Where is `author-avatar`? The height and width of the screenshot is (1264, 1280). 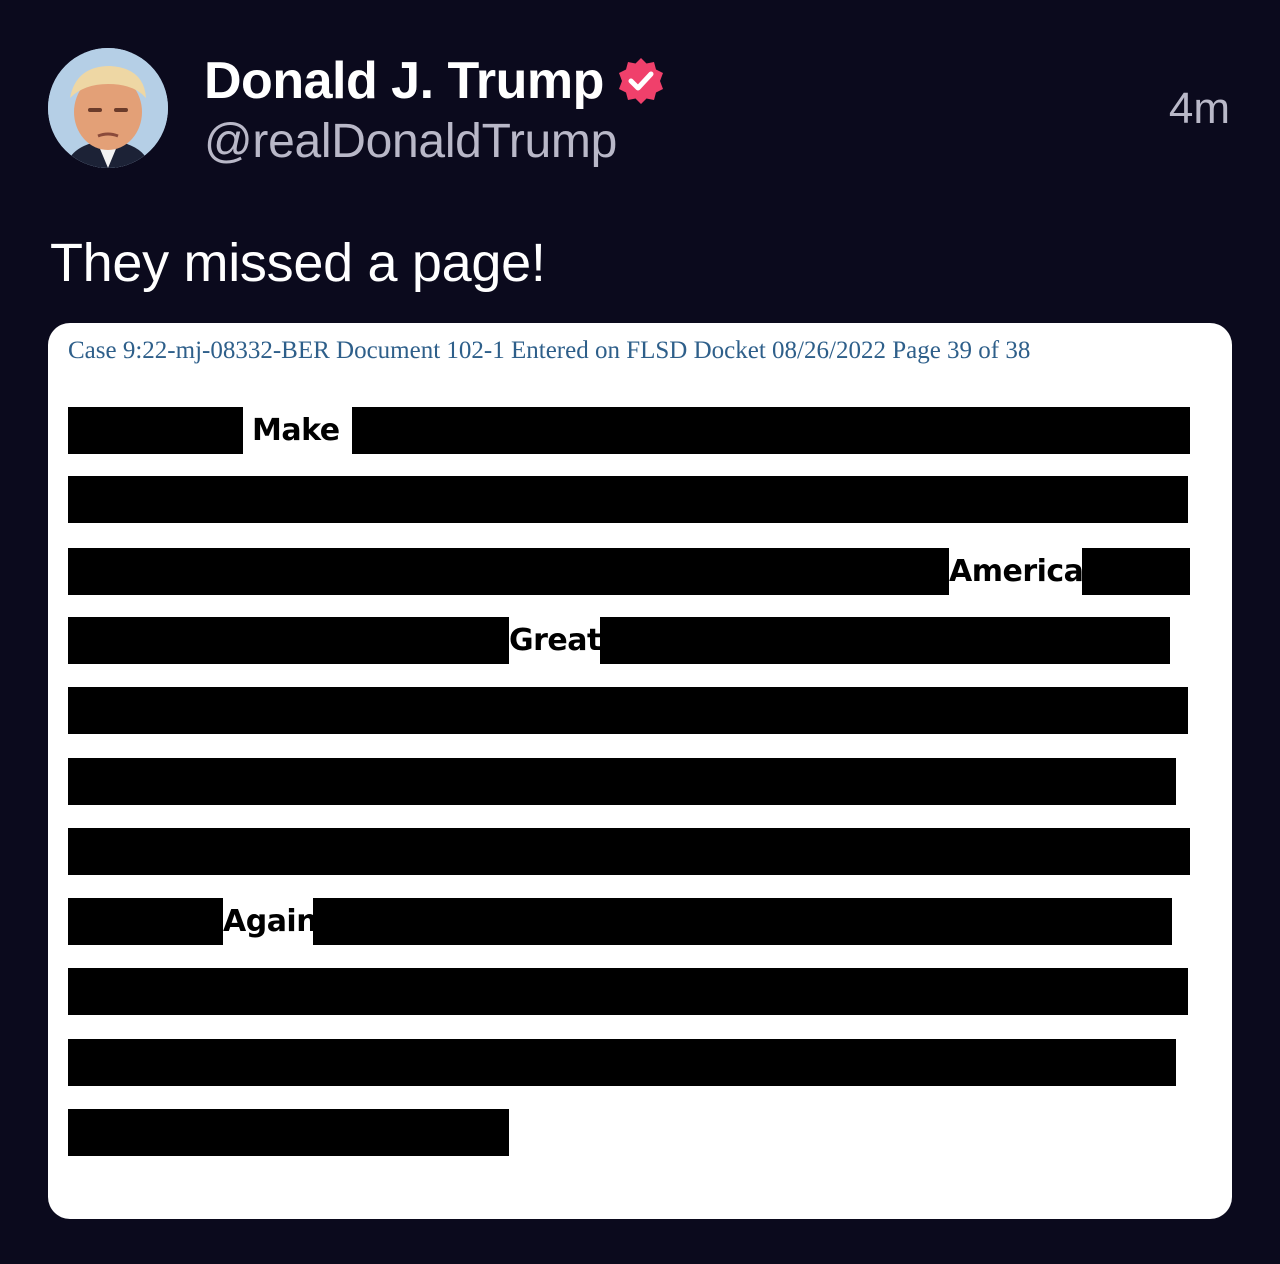 author-avatar is located at coordinates (108, 108).